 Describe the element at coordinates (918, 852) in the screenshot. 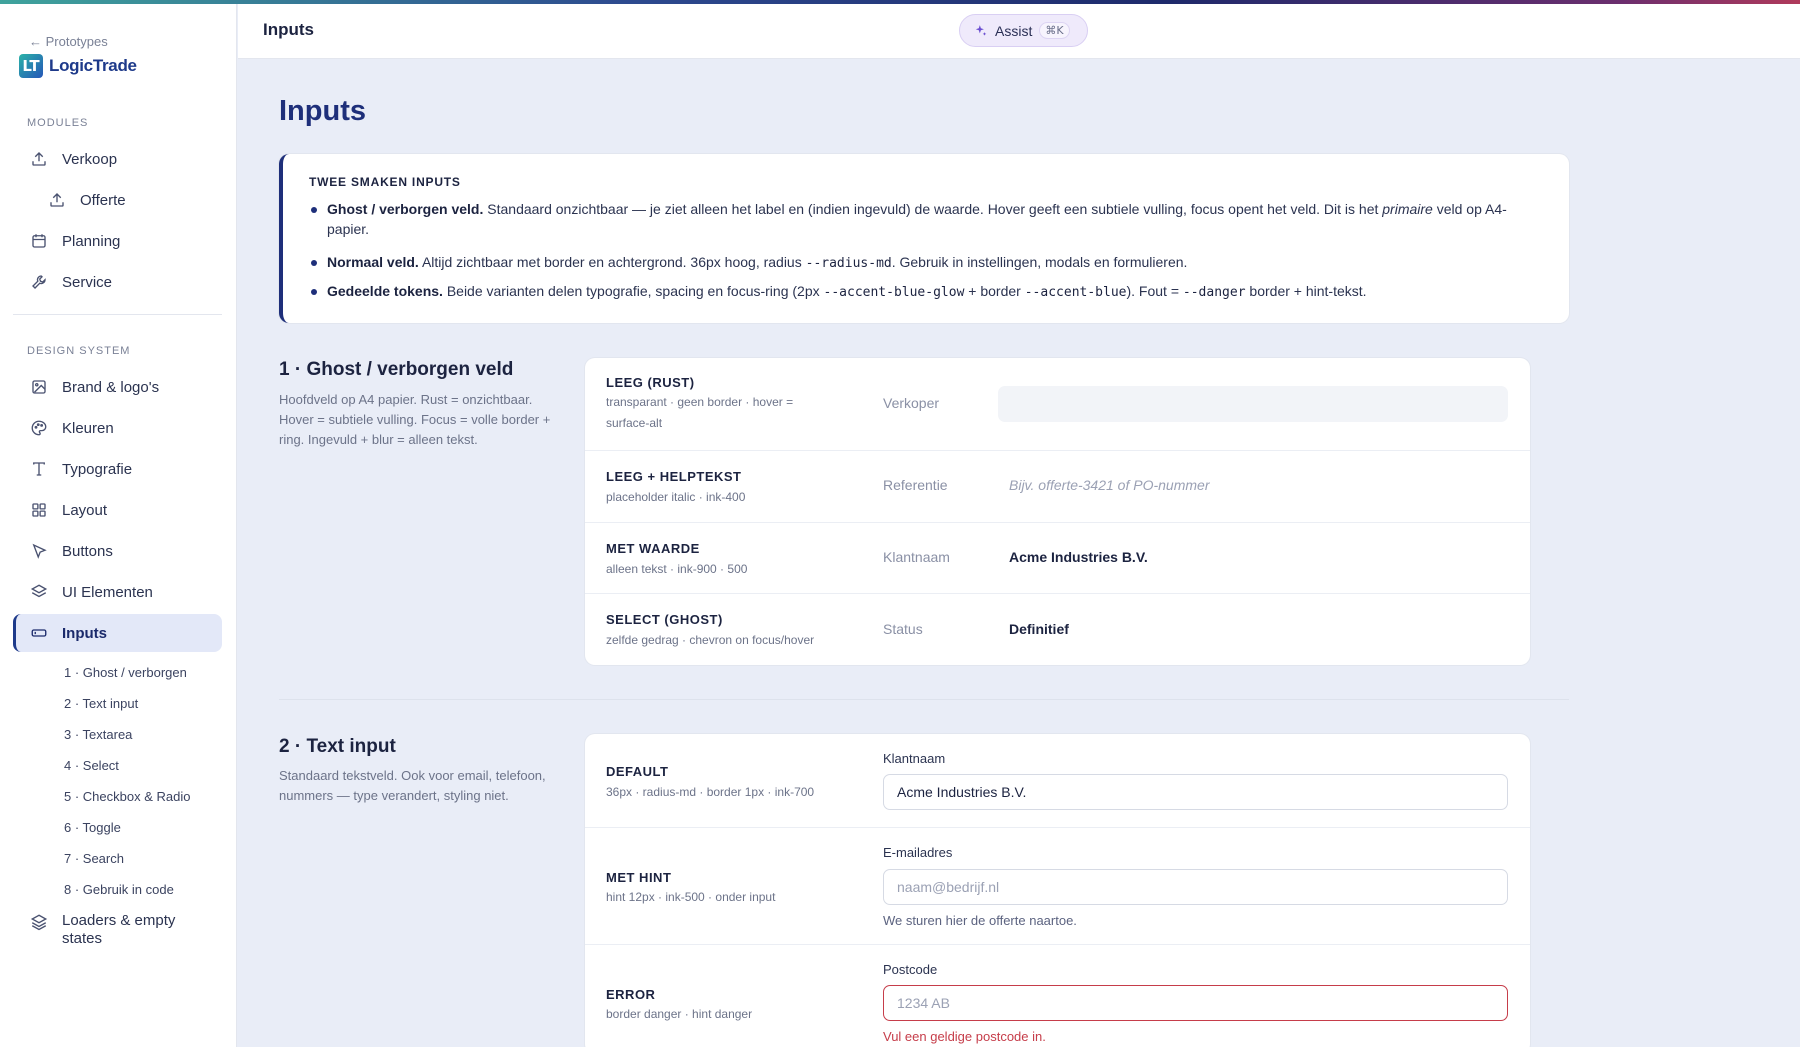

I see `field-label: E-mailadres` at that location.